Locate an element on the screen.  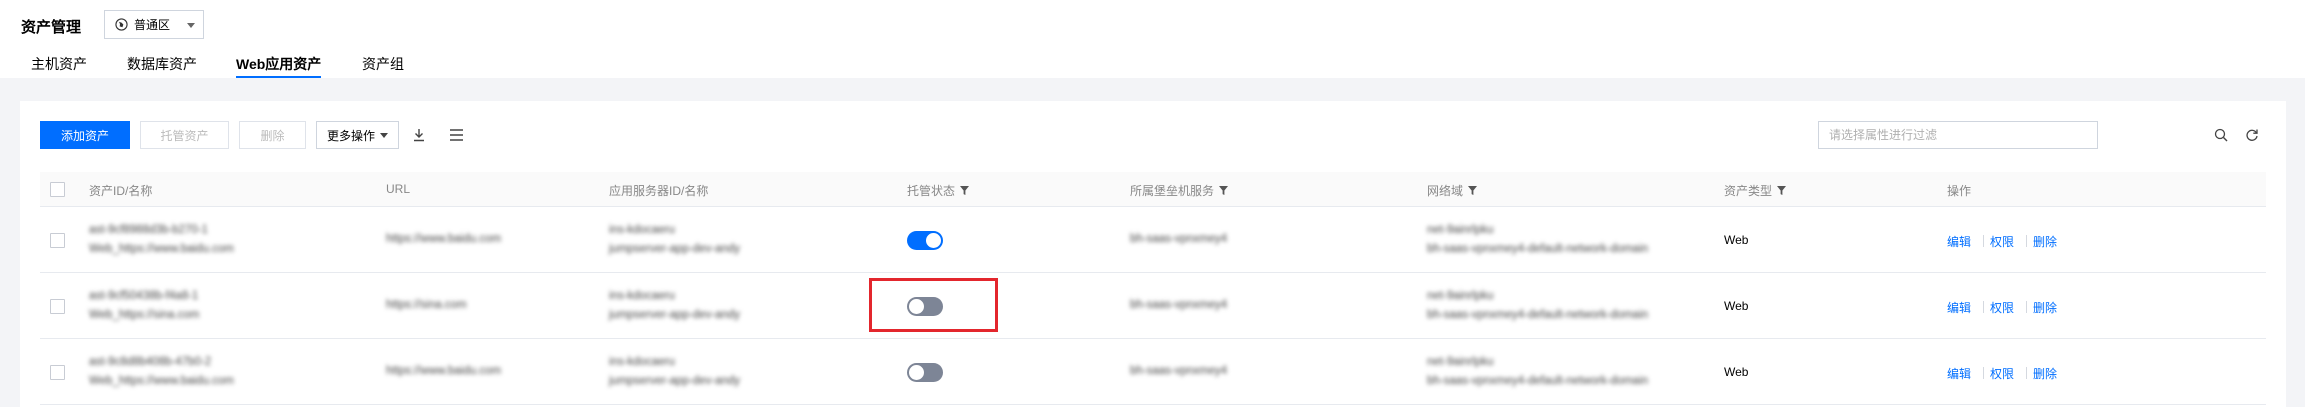
globe-icon is located at coordinates (121, 24).